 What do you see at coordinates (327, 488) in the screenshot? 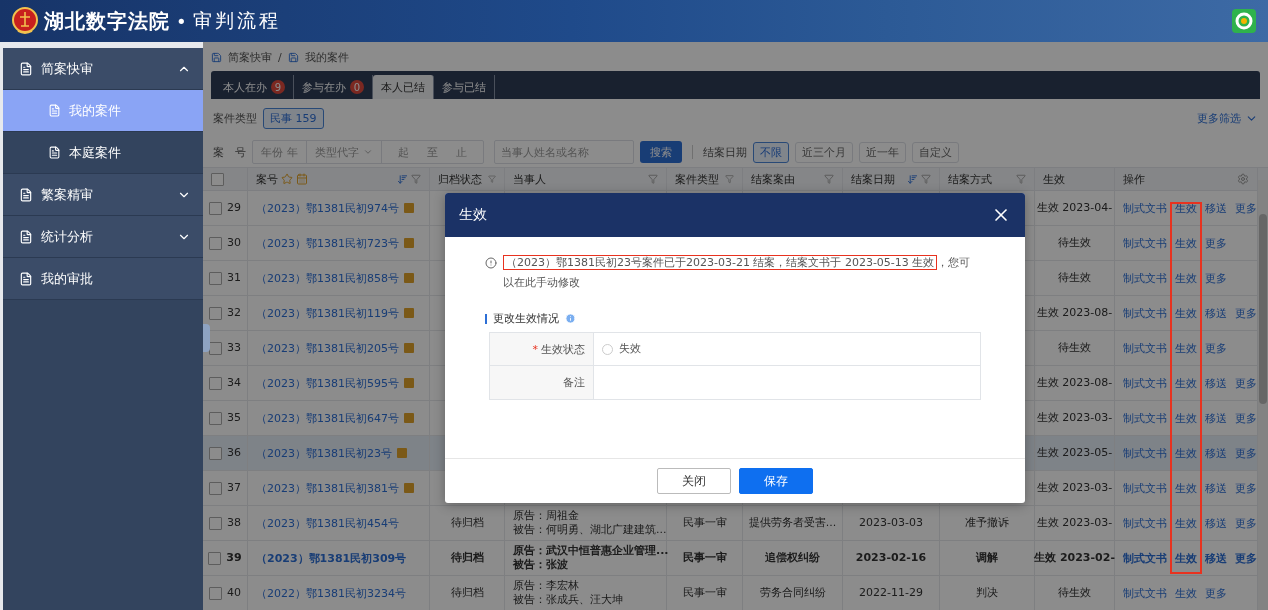
I see `case-number-link: （2023）鄂1381民初381号` at bounding box center [327, 488].